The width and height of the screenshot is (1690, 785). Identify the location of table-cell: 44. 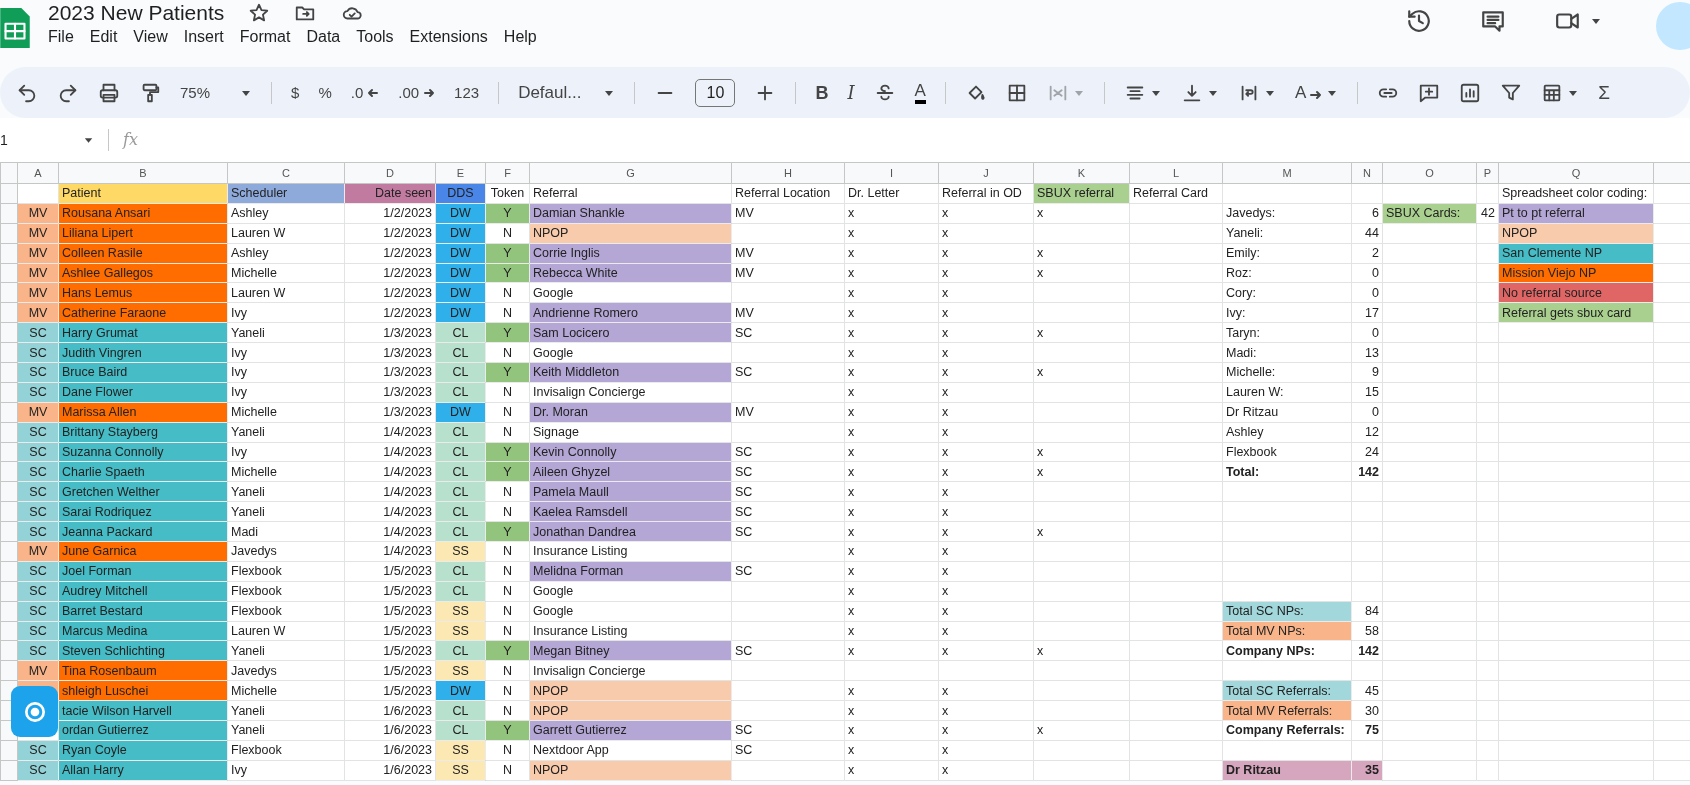
(1367, 233).